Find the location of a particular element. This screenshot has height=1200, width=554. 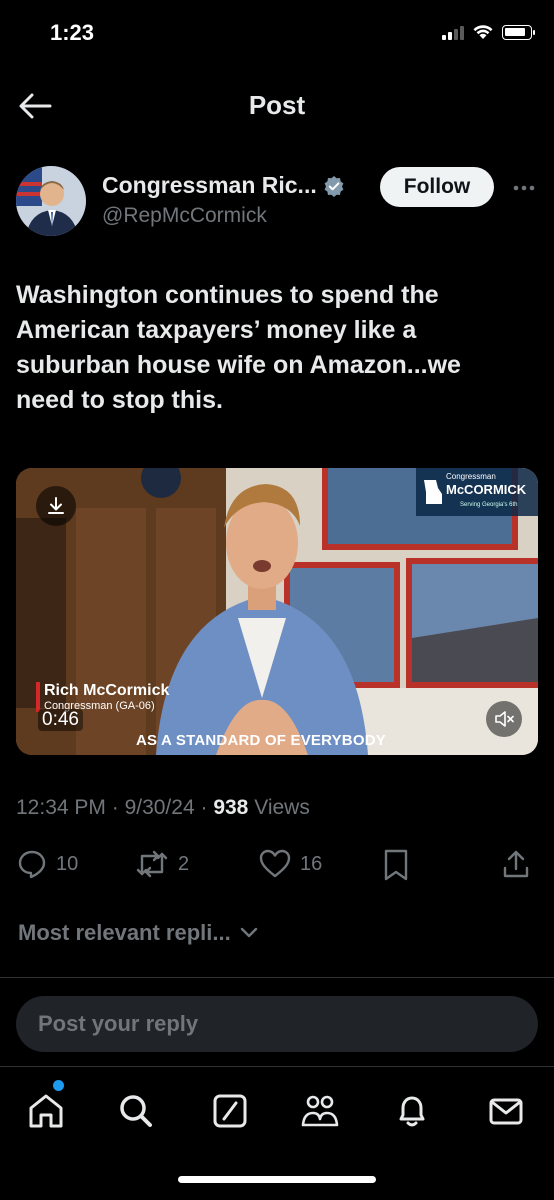

speaker-muted-icon is located at coordinates (504, 719).